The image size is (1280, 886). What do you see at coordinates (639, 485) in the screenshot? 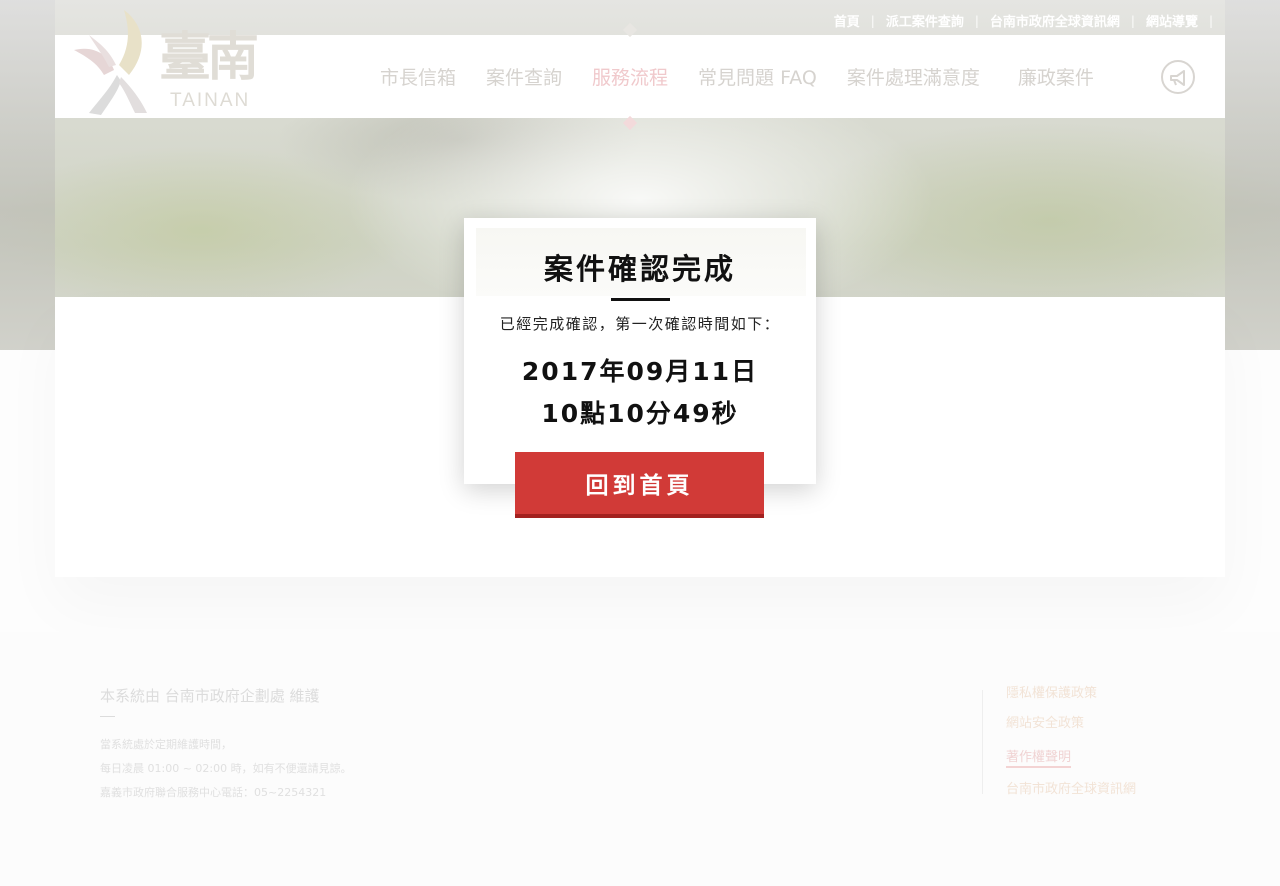
I see `back-to-home-button: 回到首頁` at bounding box center [639, 485].